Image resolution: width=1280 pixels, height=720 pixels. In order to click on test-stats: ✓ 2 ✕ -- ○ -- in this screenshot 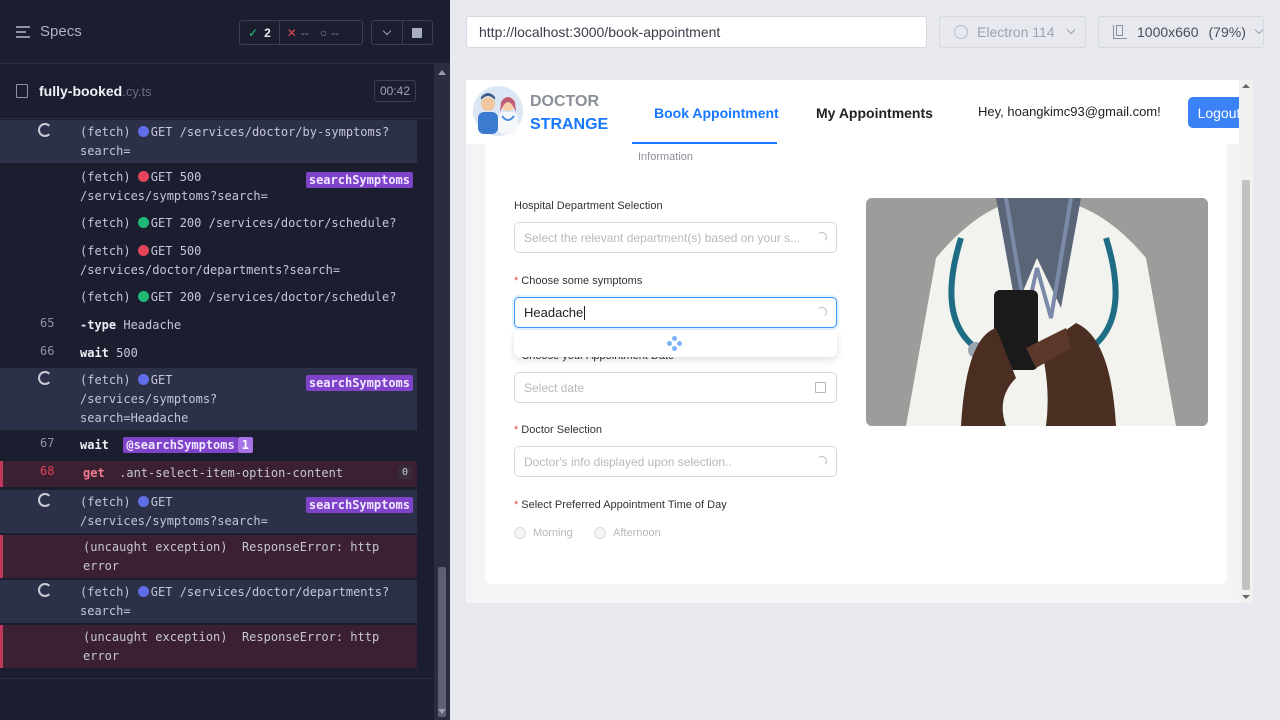, I will do `click(301, 32)`.